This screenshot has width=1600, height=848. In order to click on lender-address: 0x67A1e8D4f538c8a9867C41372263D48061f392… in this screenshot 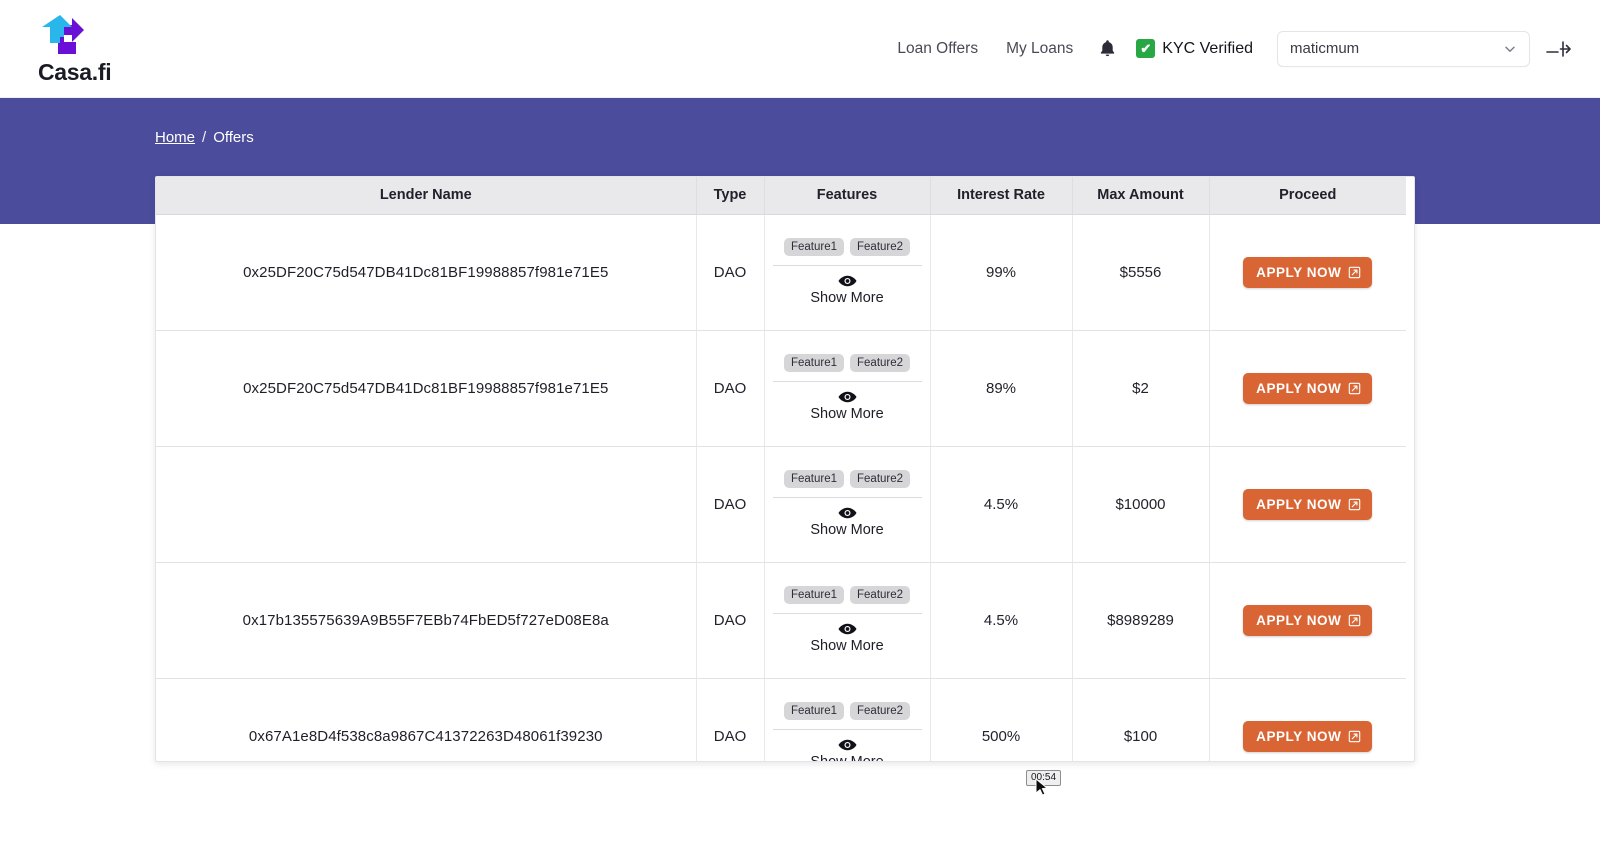, I will do `click(425, 736)`.